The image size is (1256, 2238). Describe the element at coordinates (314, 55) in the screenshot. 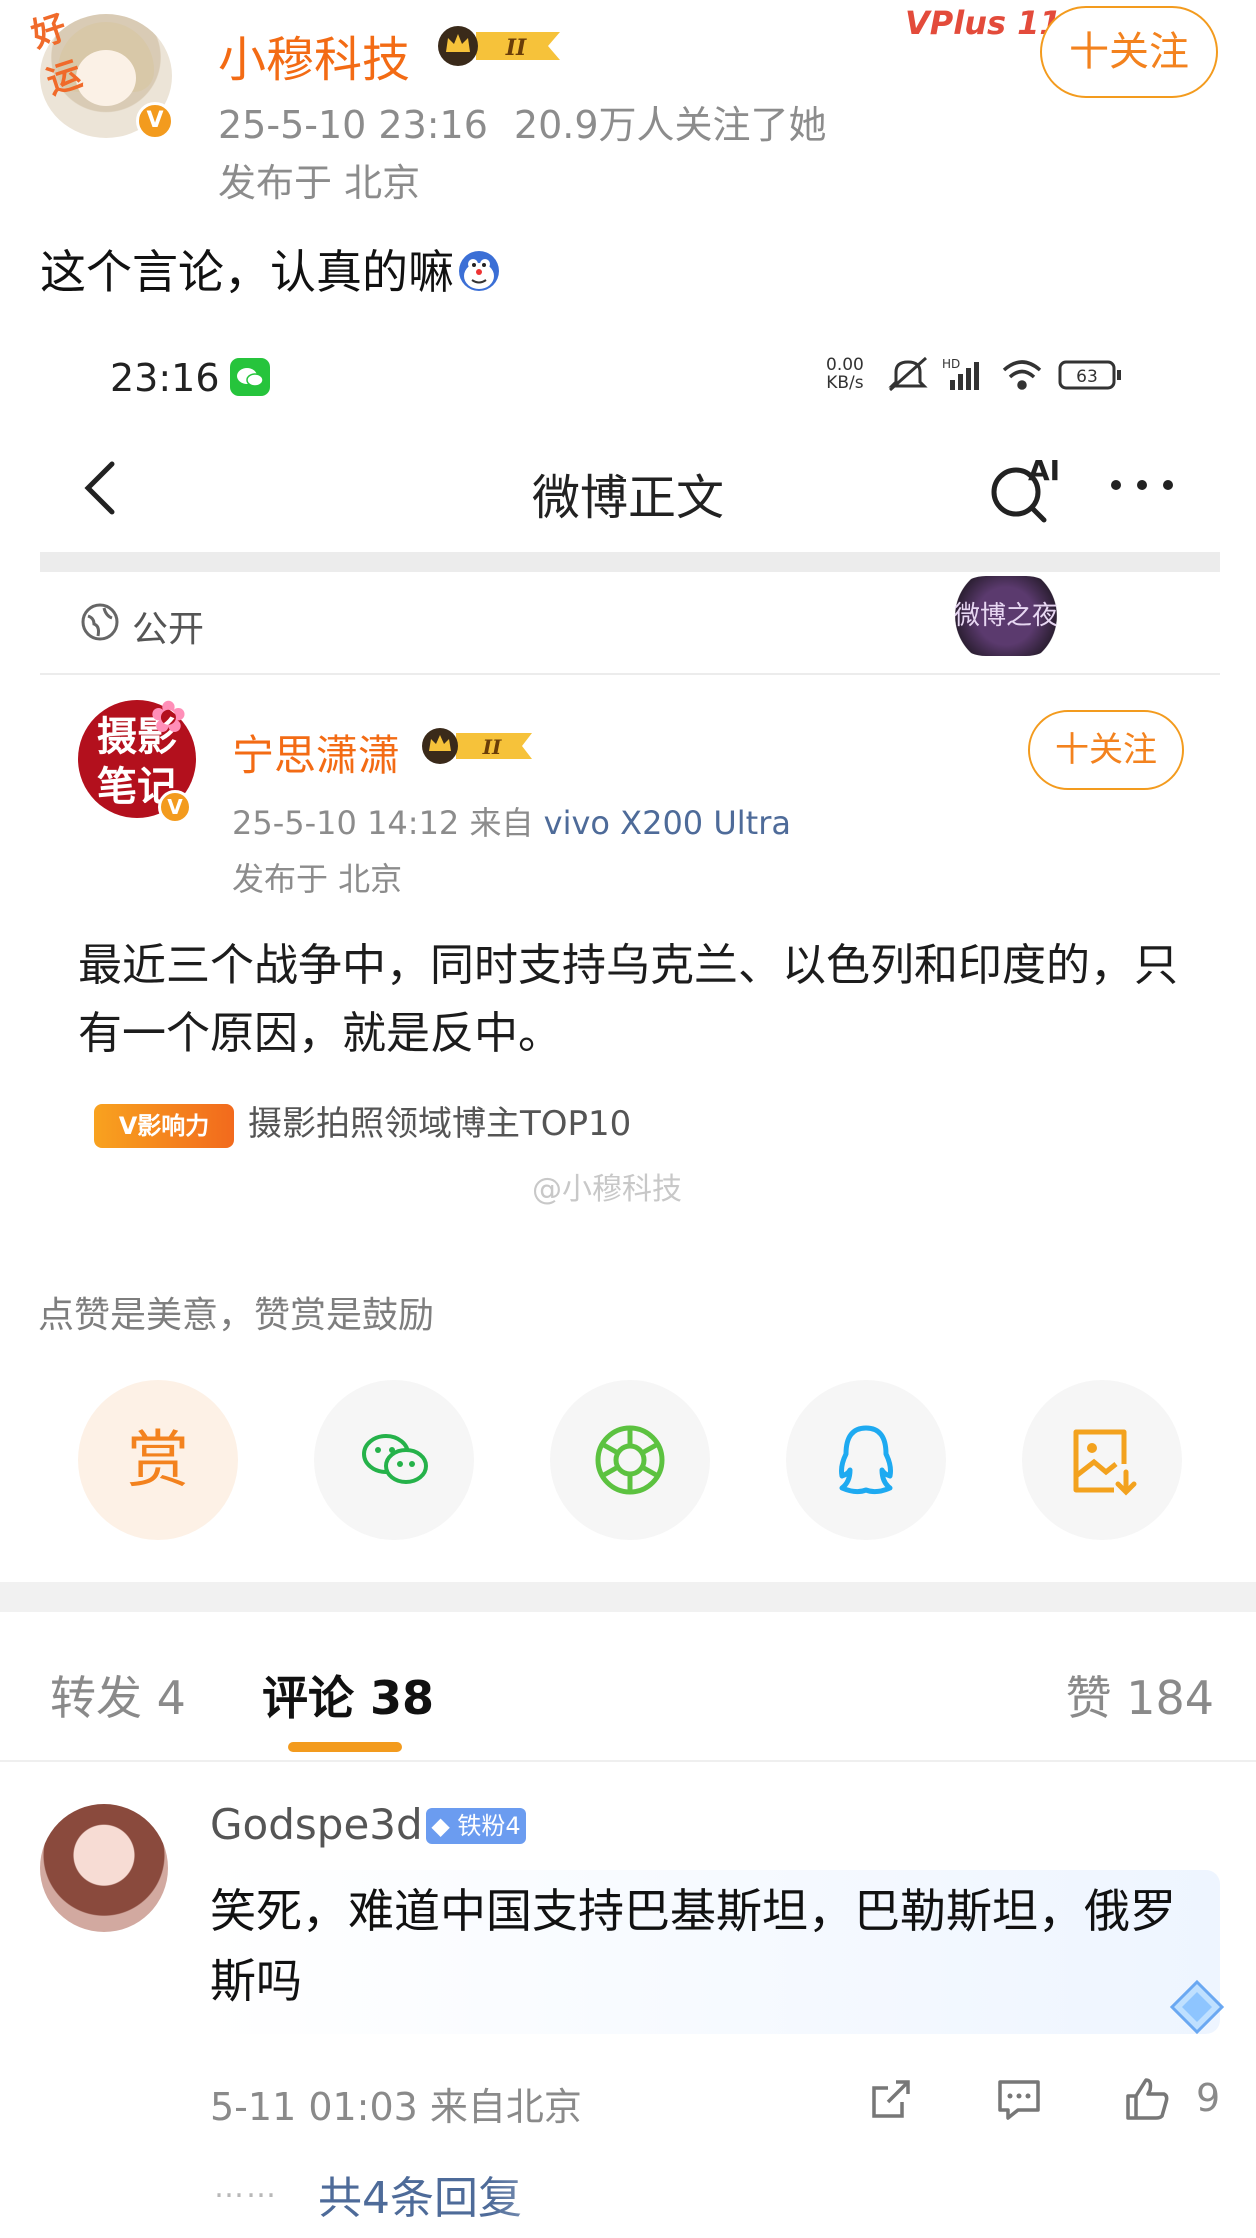

I see `author-name: 小穆科技` at that location.